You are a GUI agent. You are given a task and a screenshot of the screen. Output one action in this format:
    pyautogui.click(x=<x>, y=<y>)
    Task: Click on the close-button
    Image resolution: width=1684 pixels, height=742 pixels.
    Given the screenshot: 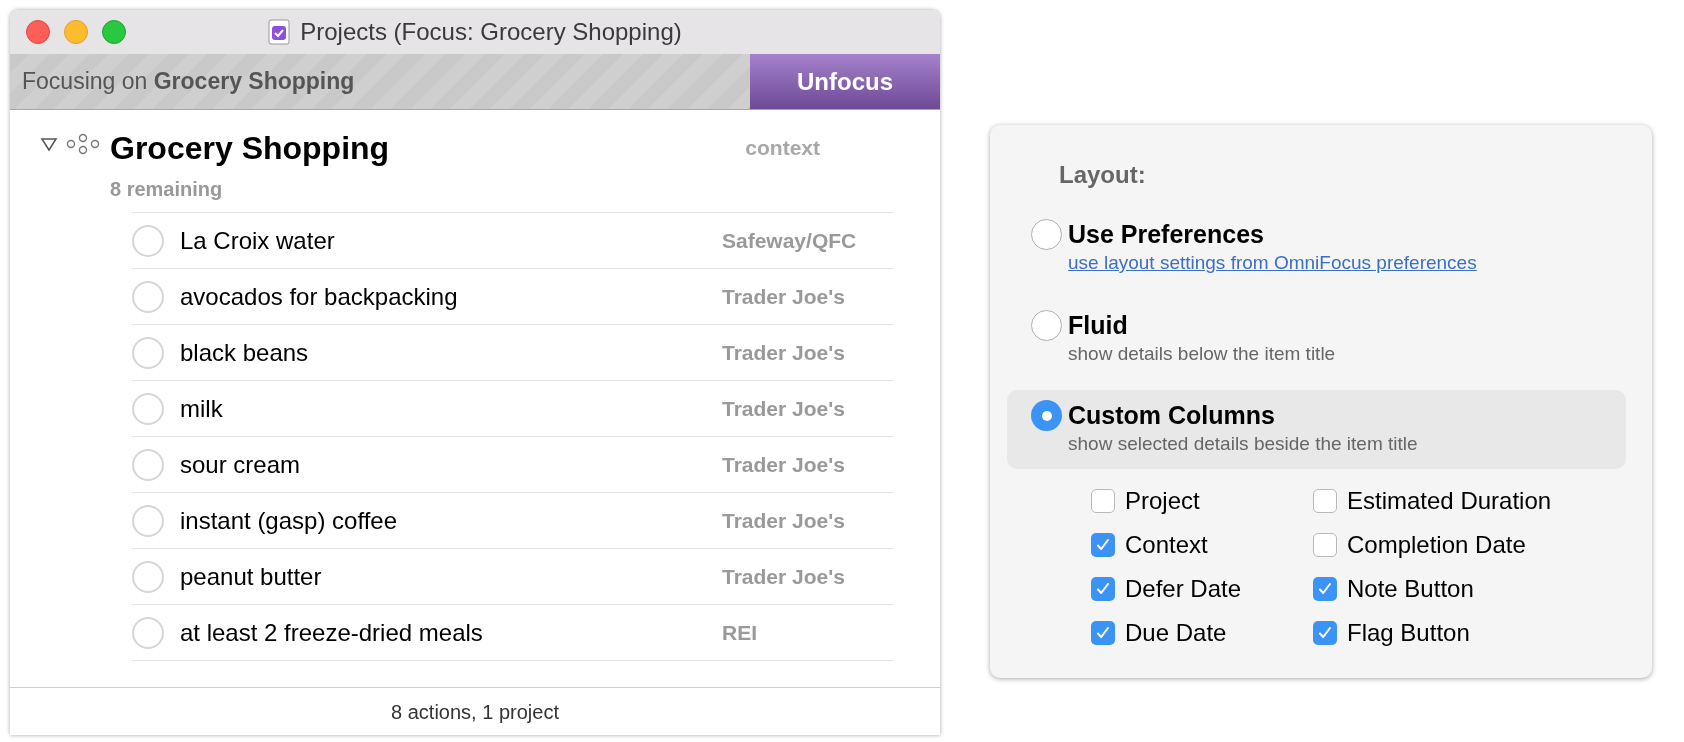 What is the action you would take?
    pyautogui.click(x=38, y=32)
    